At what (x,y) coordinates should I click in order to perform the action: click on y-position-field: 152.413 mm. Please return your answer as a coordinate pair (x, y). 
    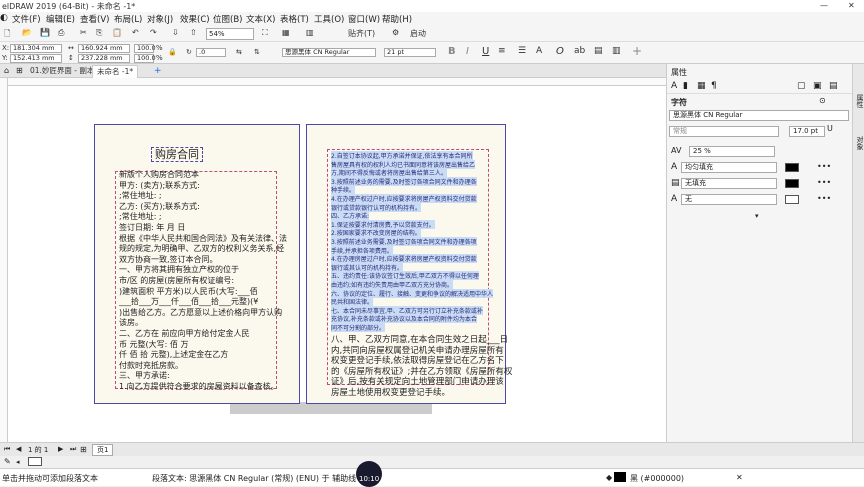
    Looking at the image, I should click on (36, 58).